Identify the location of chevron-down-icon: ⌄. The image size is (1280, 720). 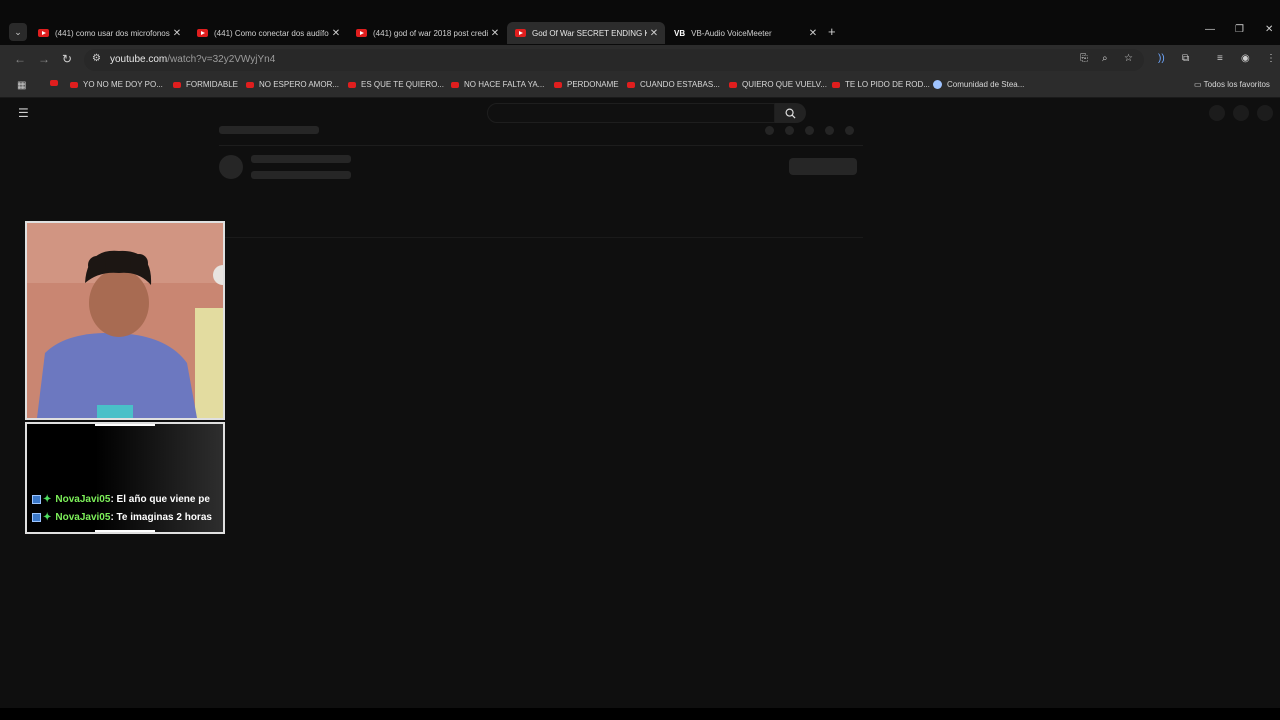
(18, 31).